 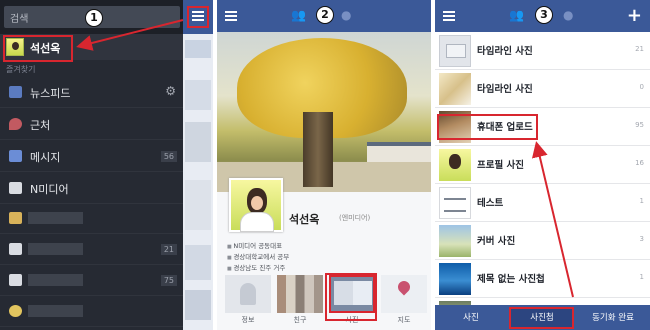 I want to click on tile-friends, so click(x=300, y=294).